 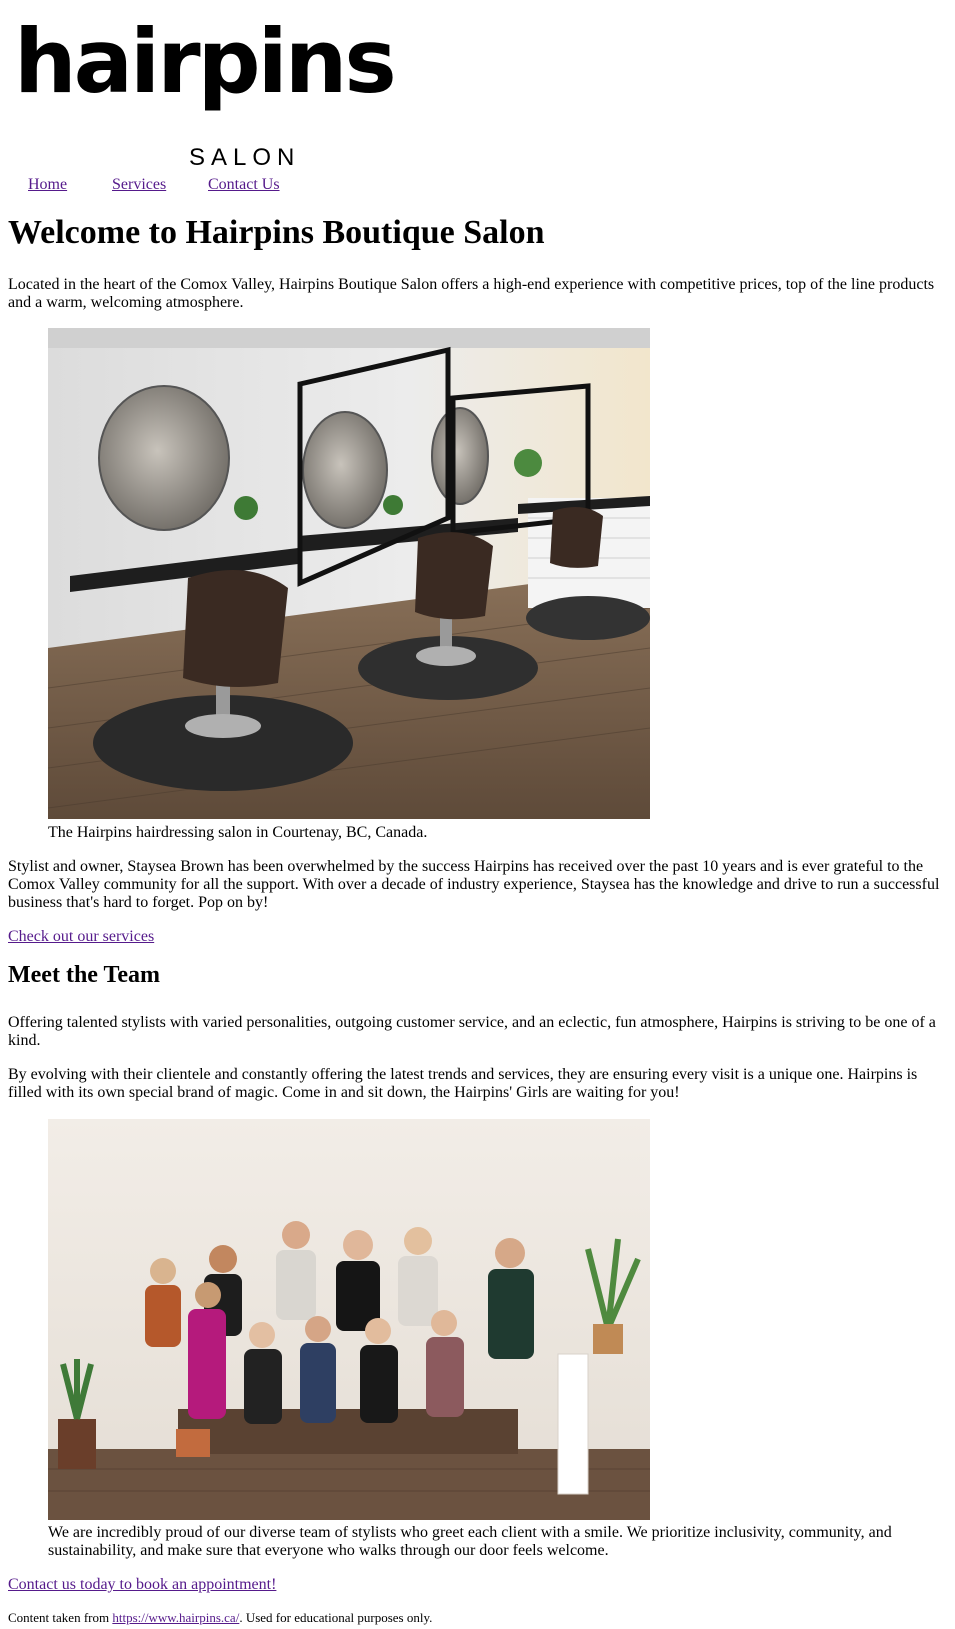 I want to click on footer-prefix: Content taken from, so click(x=60, y=1617).